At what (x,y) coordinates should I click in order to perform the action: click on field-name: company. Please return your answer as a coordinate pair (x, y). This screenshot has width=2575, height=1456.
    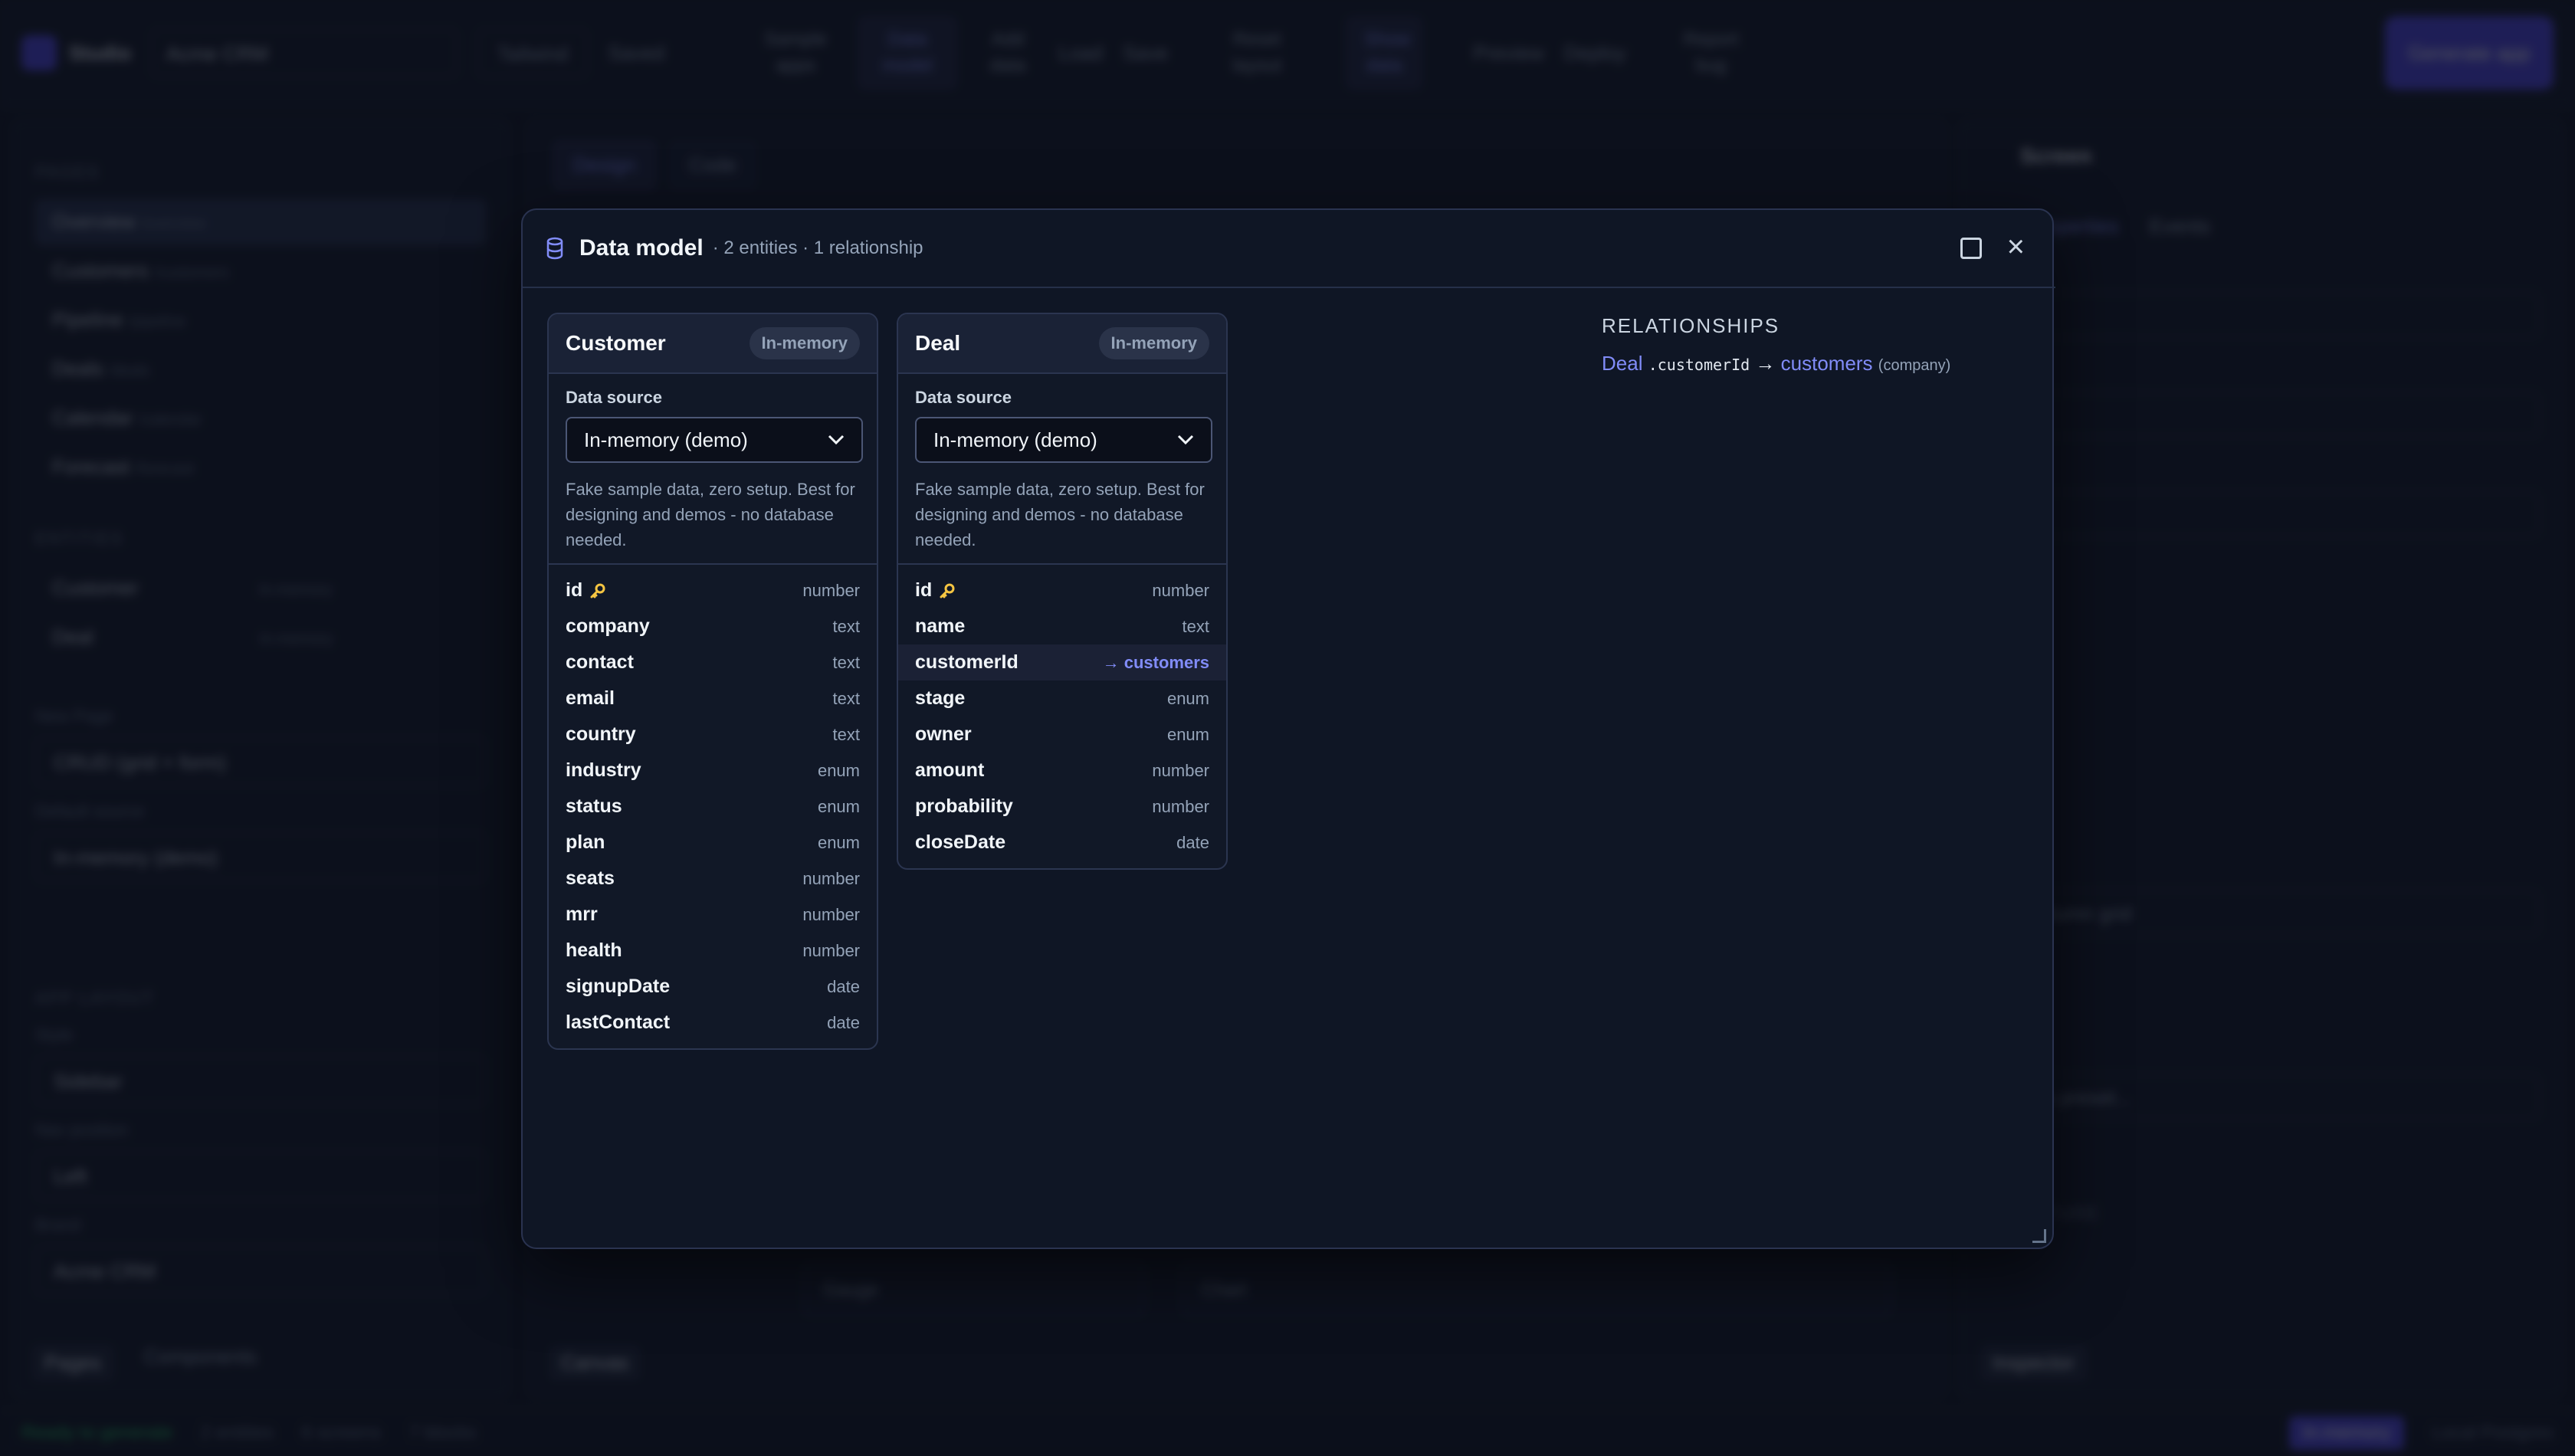
    Looking at the image, I should click on (608, 626).